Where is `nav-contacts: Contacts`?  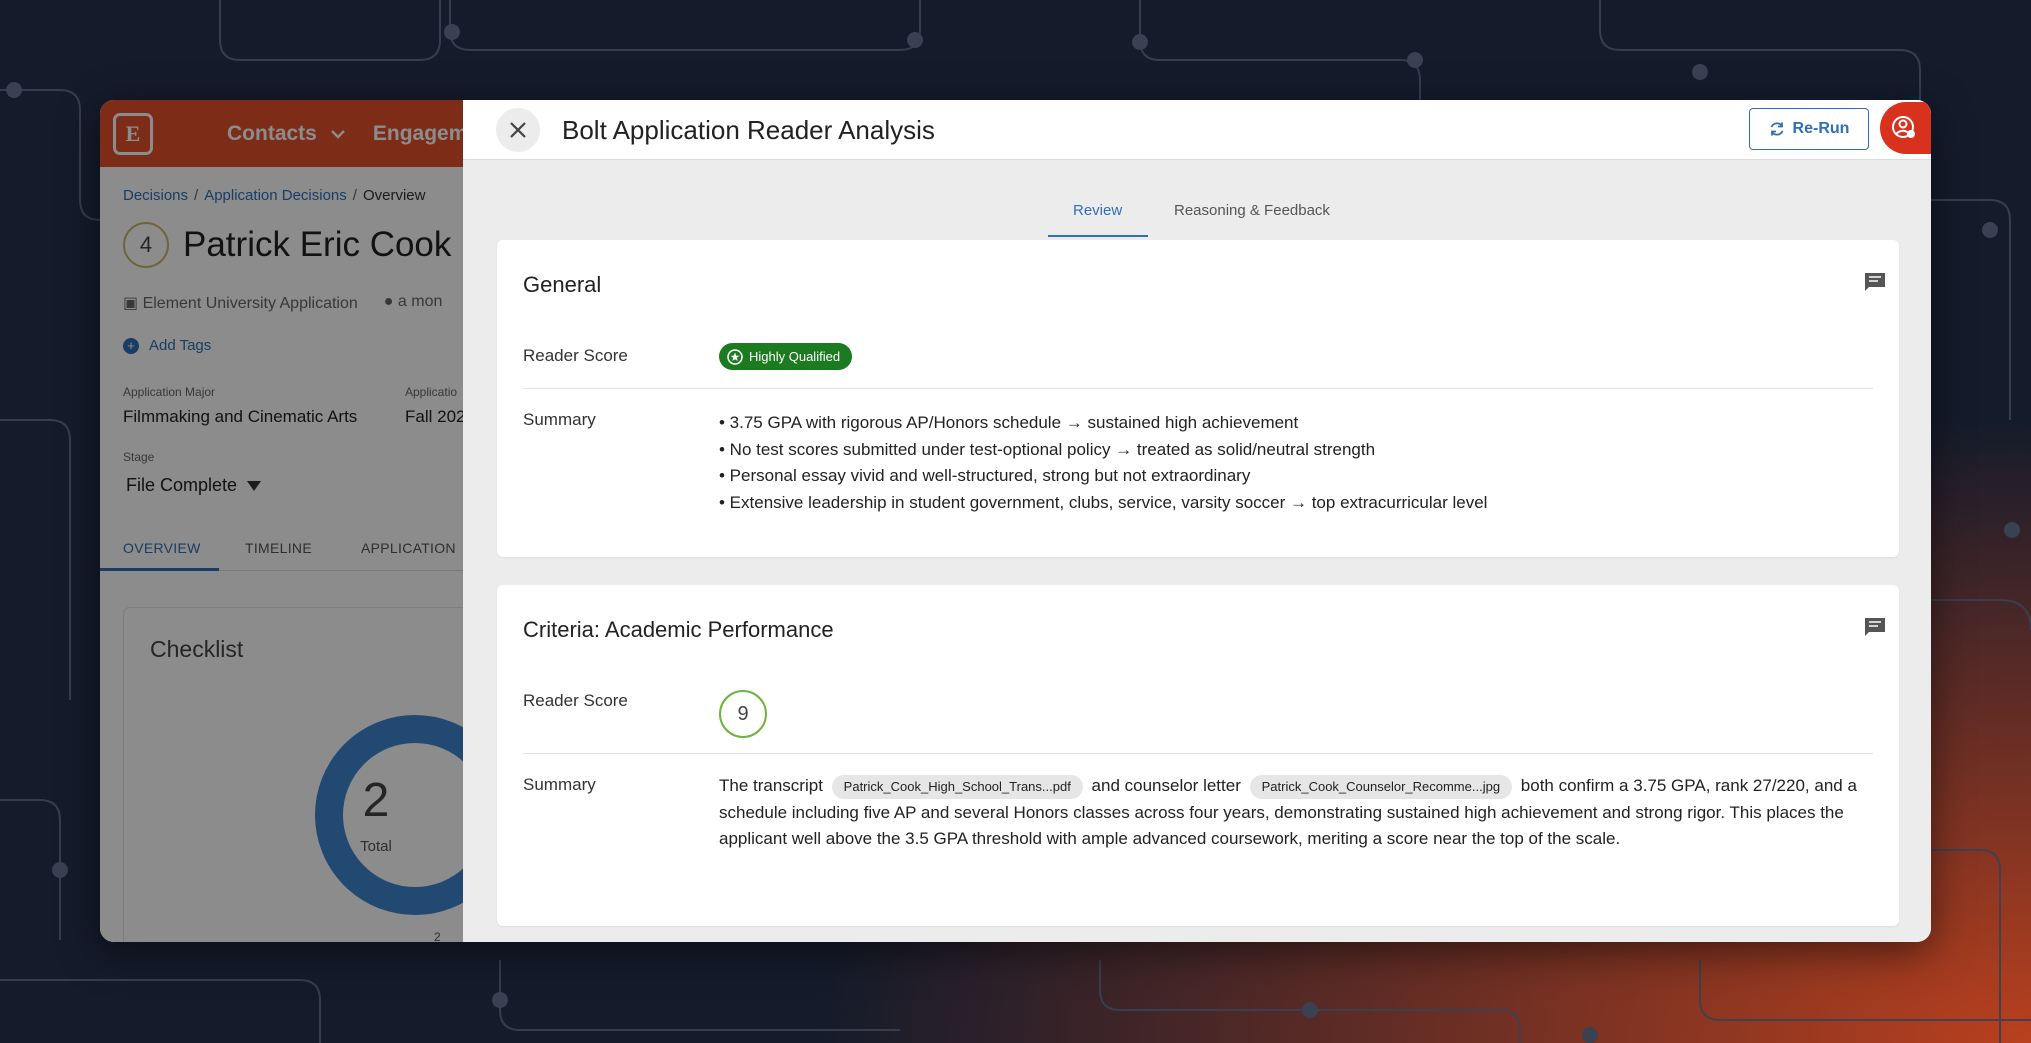 nav-contacts: Contacts is located at coordinates (286, 134).